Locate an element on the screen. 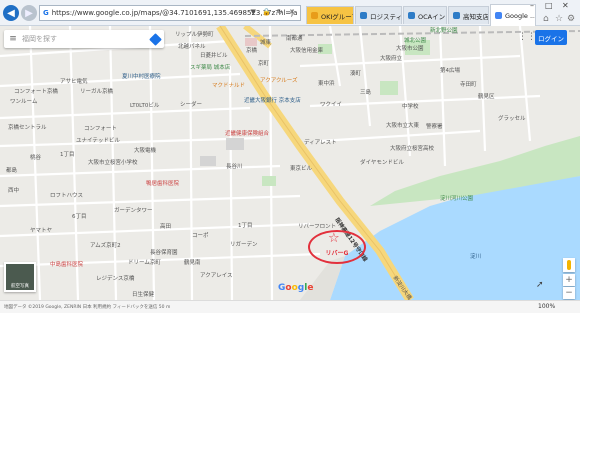 The height and width of the screenshot is (470, 600). map-label: グラッセル is located at coordinates (512, 119).